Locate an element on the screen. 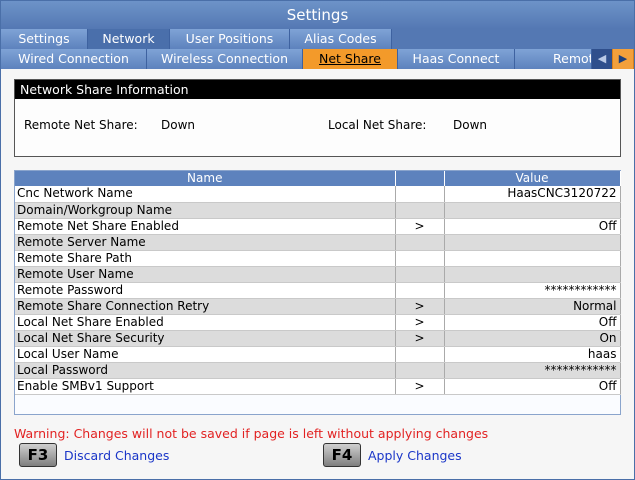  table-row: Cnc Network Name HaasCNC3120722 is located at coordinates (318, 194).